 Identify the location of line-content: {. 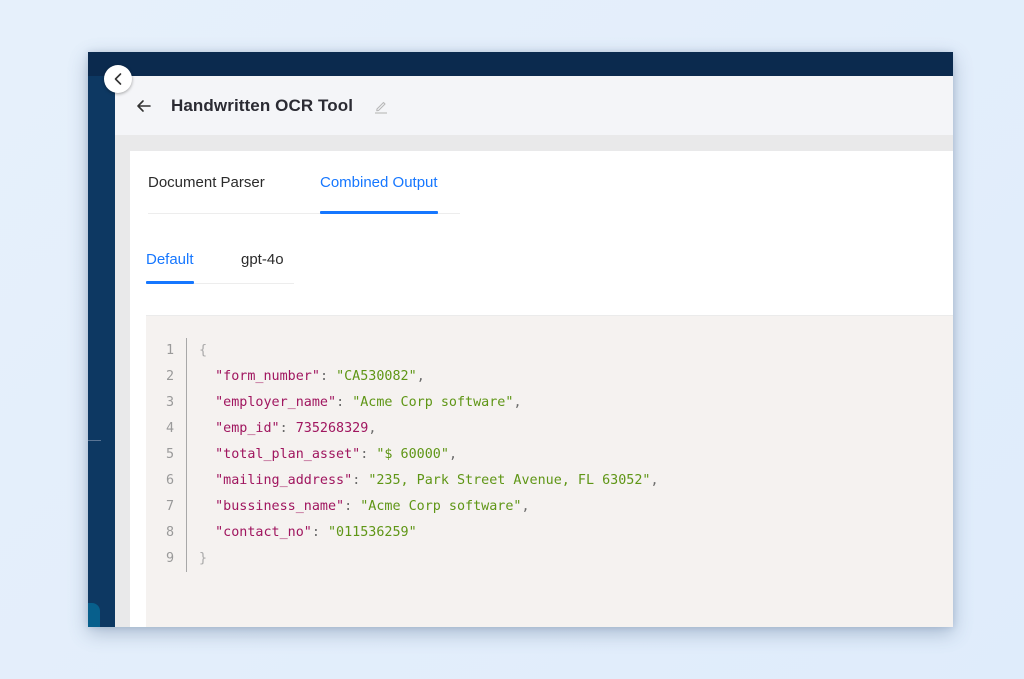
(197, 351).